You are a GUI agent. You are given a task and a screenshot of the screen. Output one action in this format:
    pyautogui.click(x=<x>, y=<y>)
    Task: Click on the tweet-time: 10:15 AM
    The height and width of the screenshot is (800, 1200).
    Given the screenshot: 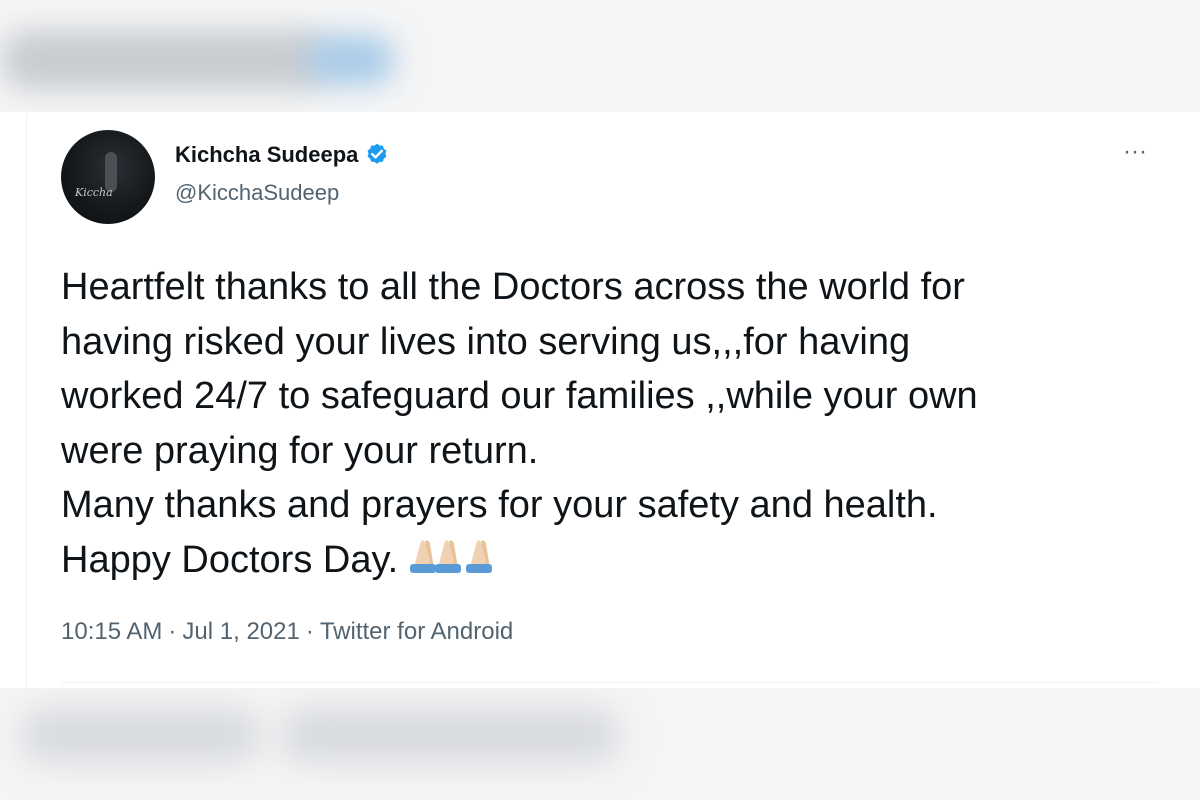 What is the action you would take?
    pyautogui.click(x=111, y=632)
    